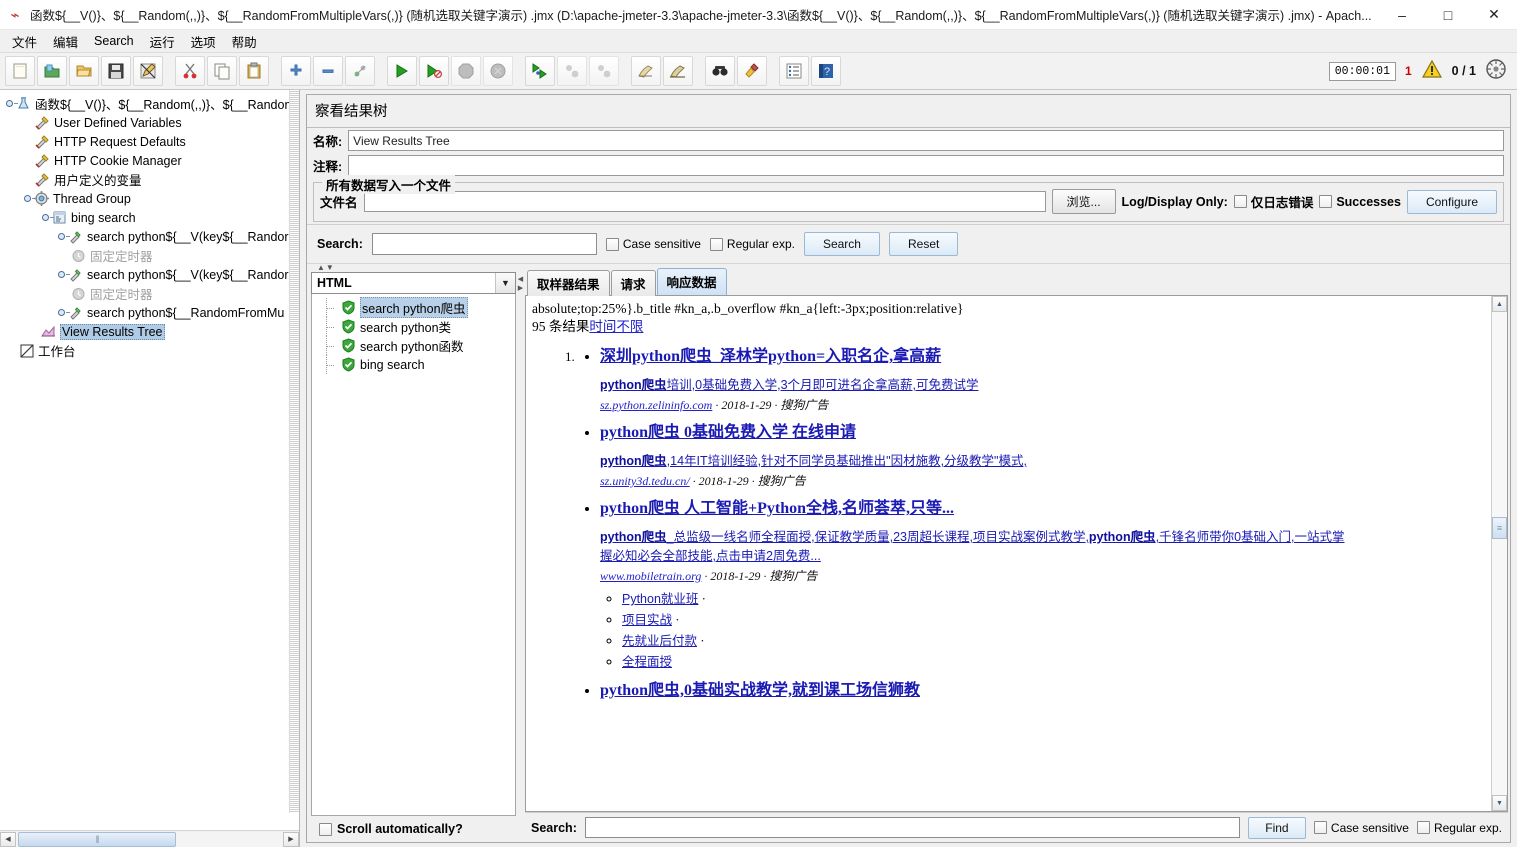 The width and height of the screenshot is (1517, 847). I want to click on chevron-down-icon: ▼, so click(505, 283).